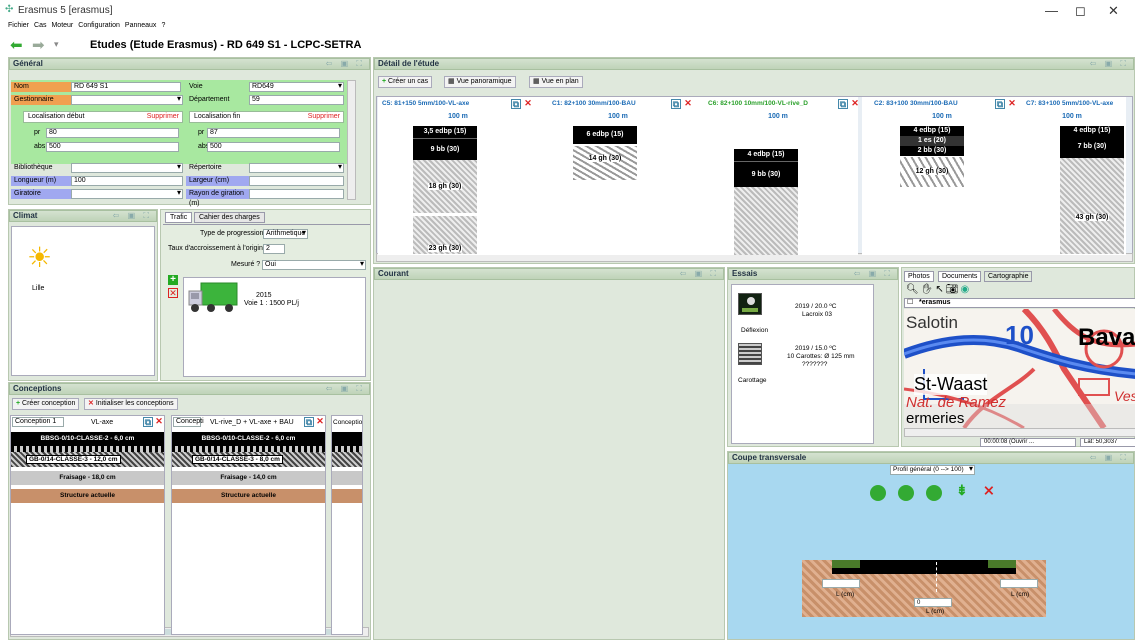 The width and height of the screenshot is (1135, 640). Describe the element at coordinates (933, 602) in the screenshot. I see `center-width-field: 0` at that location.